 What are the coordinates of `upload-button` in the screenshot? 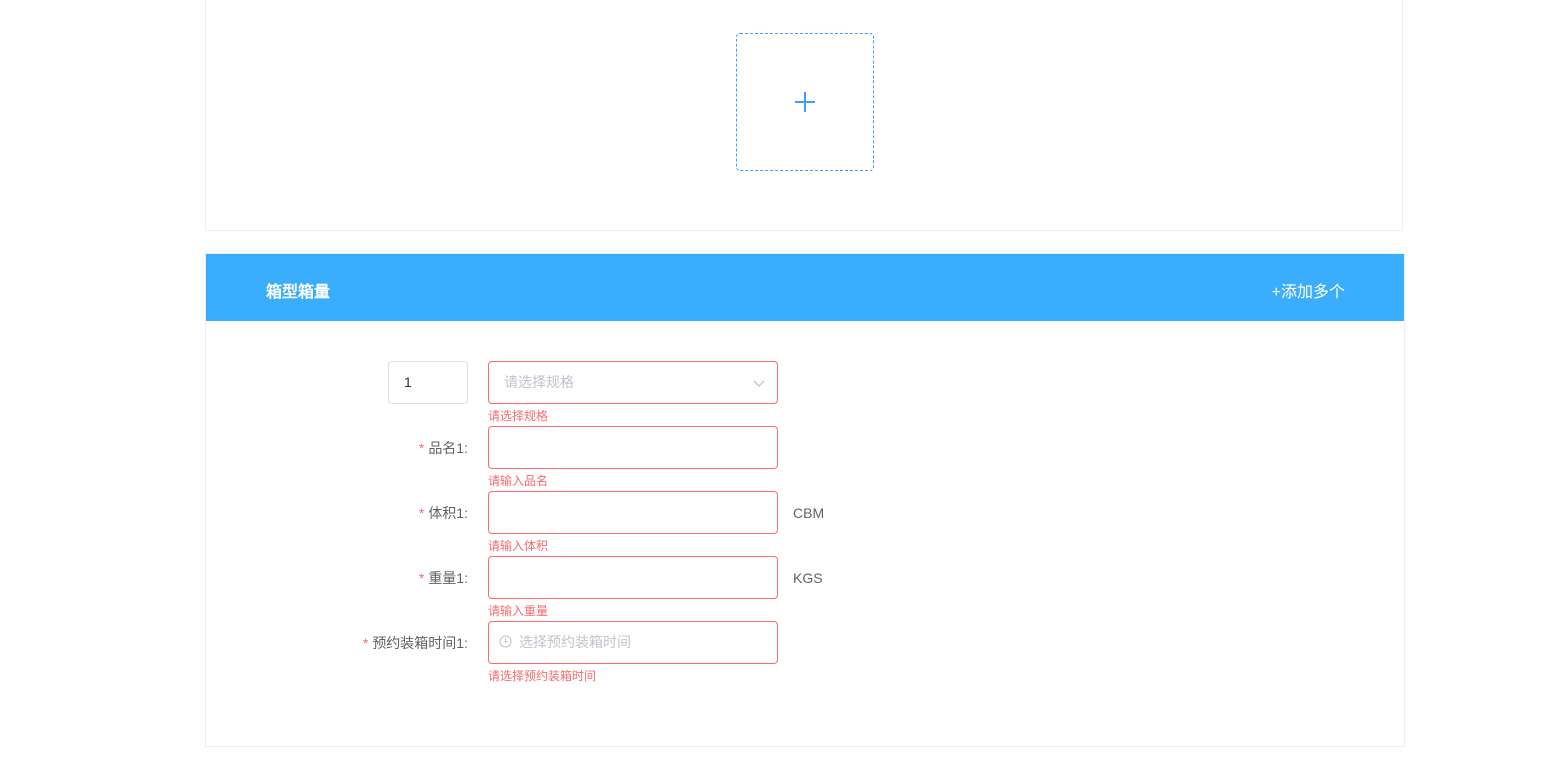 It's located at (805, 102).